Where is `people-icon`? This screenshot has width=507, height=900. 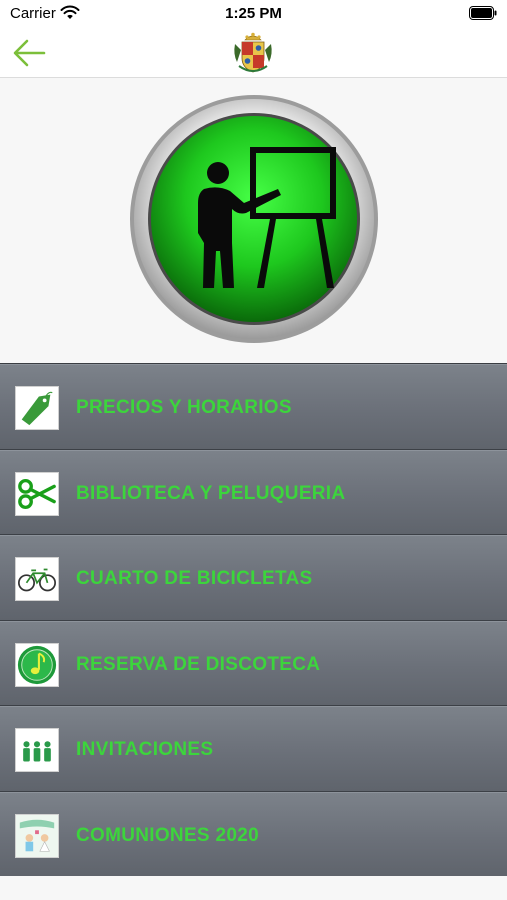
people-icon is located at coordinates (37, 750).